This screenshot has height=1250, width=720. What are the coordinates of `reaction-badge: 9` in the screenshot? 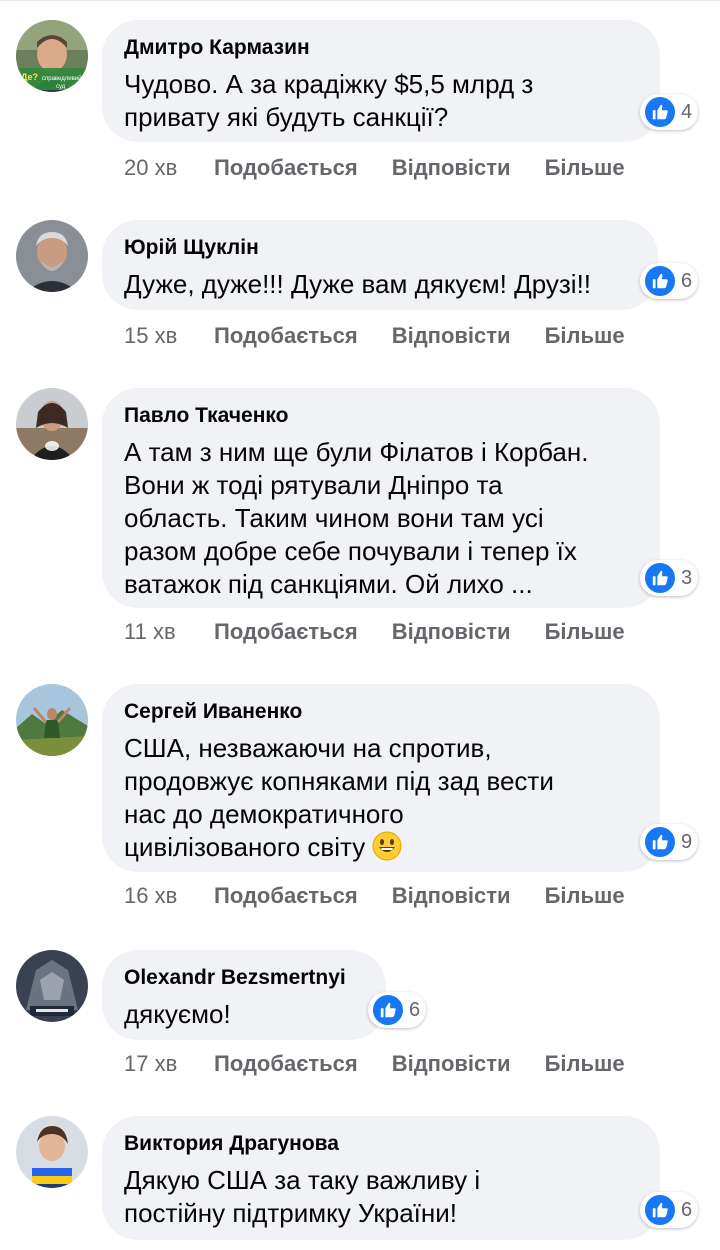 It's located at (669, 842).